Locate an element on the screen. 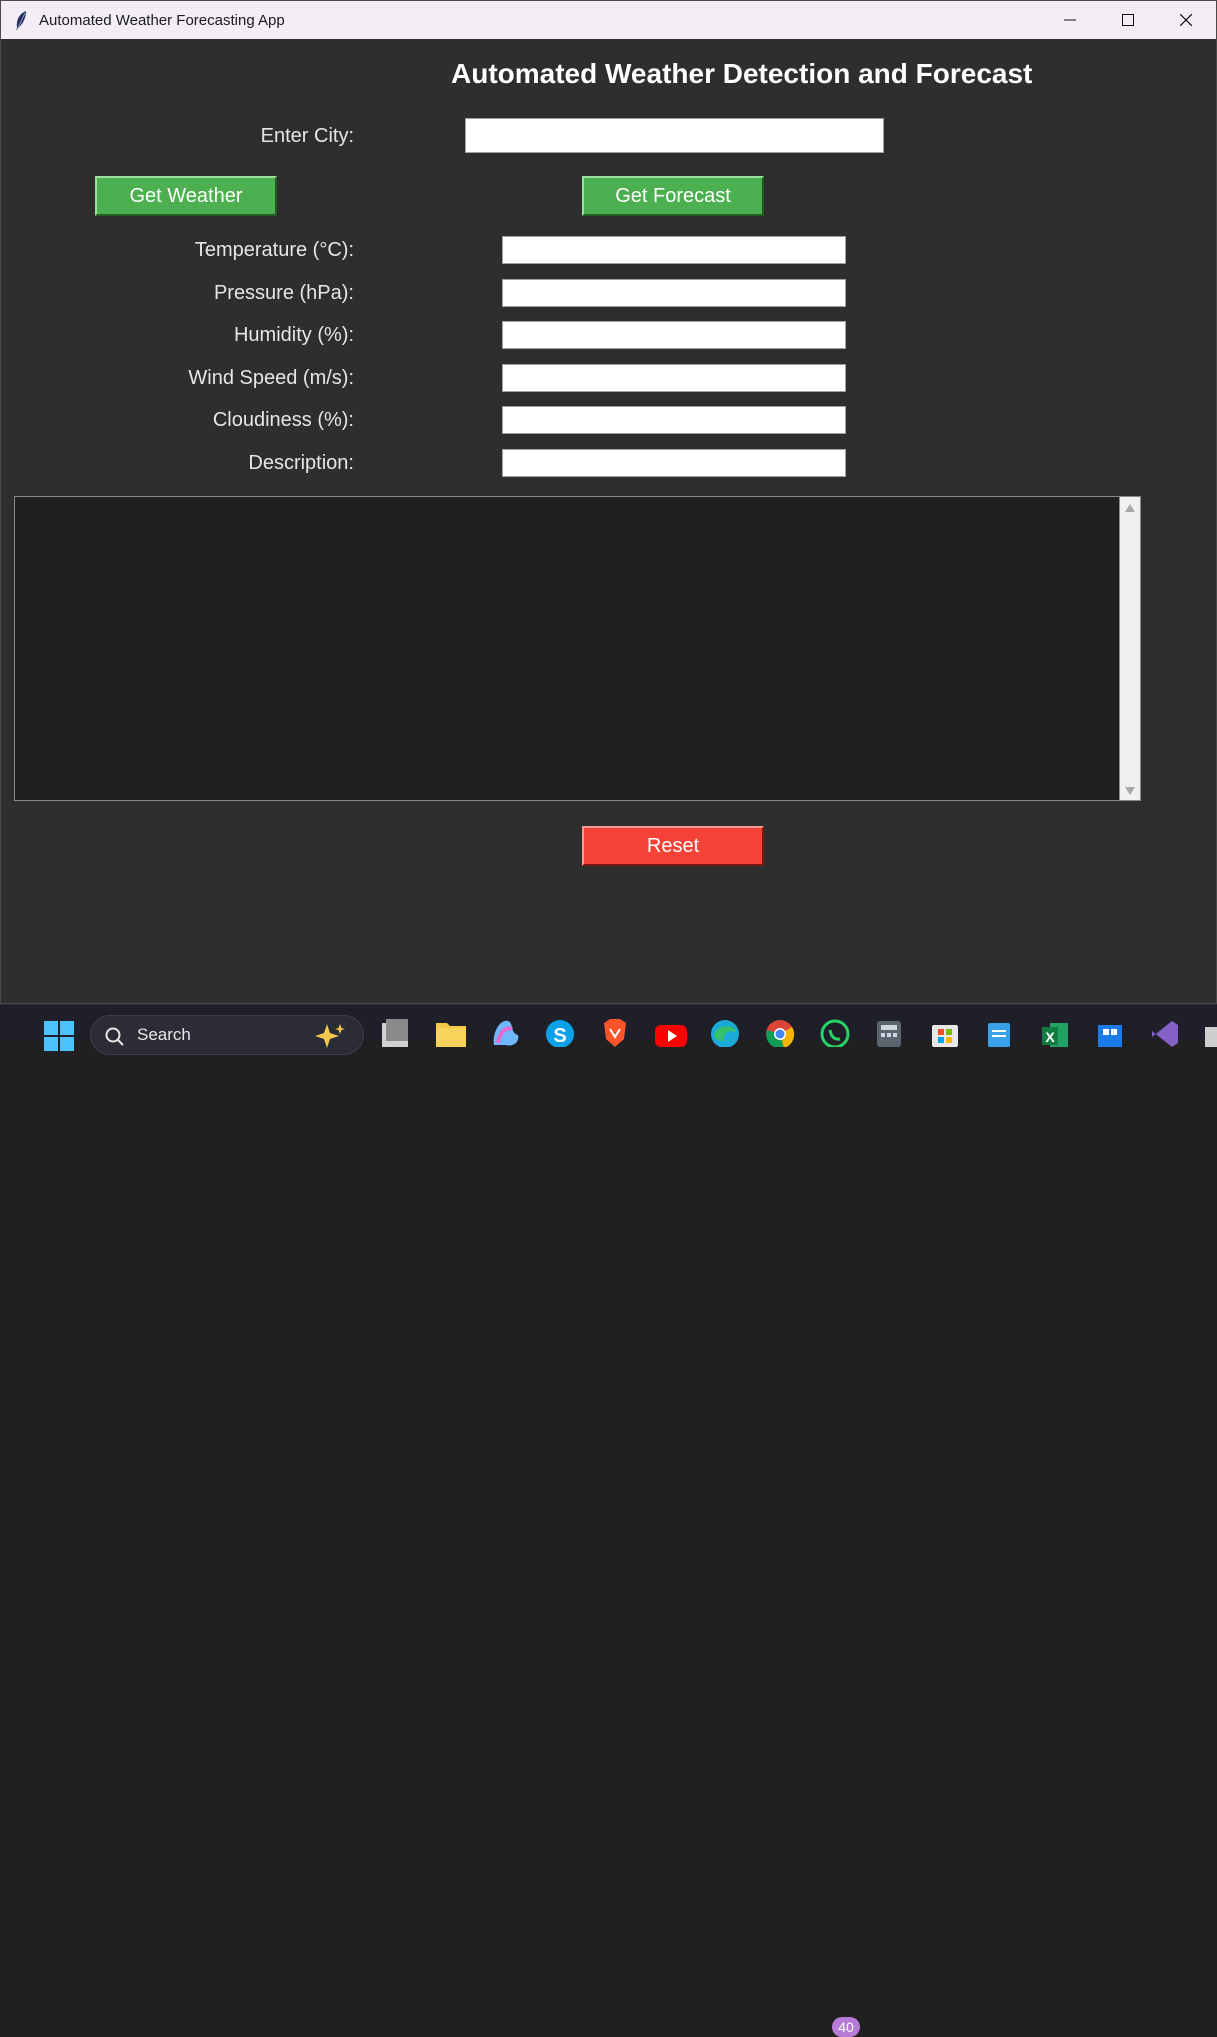  search-placeholder: Search is located at coordinates (164, 1034).